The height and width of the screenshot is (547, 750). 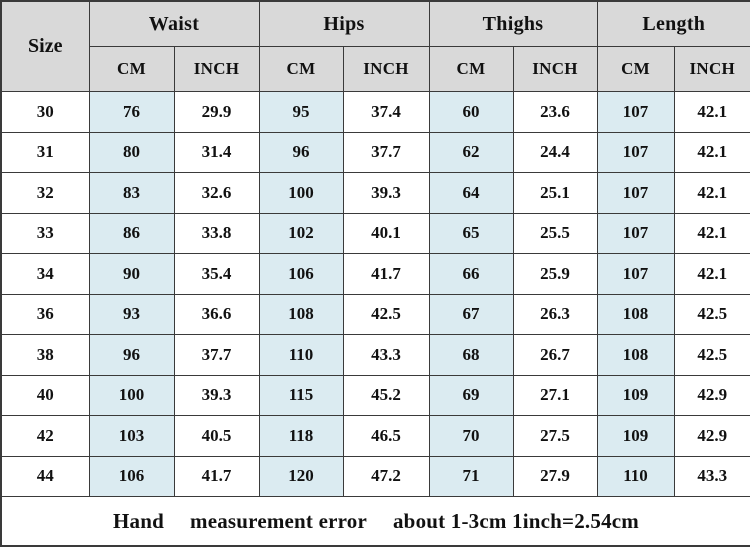 What do you see at coordinates (216, 314) in the screenshot?
I see `cell-waist-inch: 36.6` at bounding box center [216, 314].